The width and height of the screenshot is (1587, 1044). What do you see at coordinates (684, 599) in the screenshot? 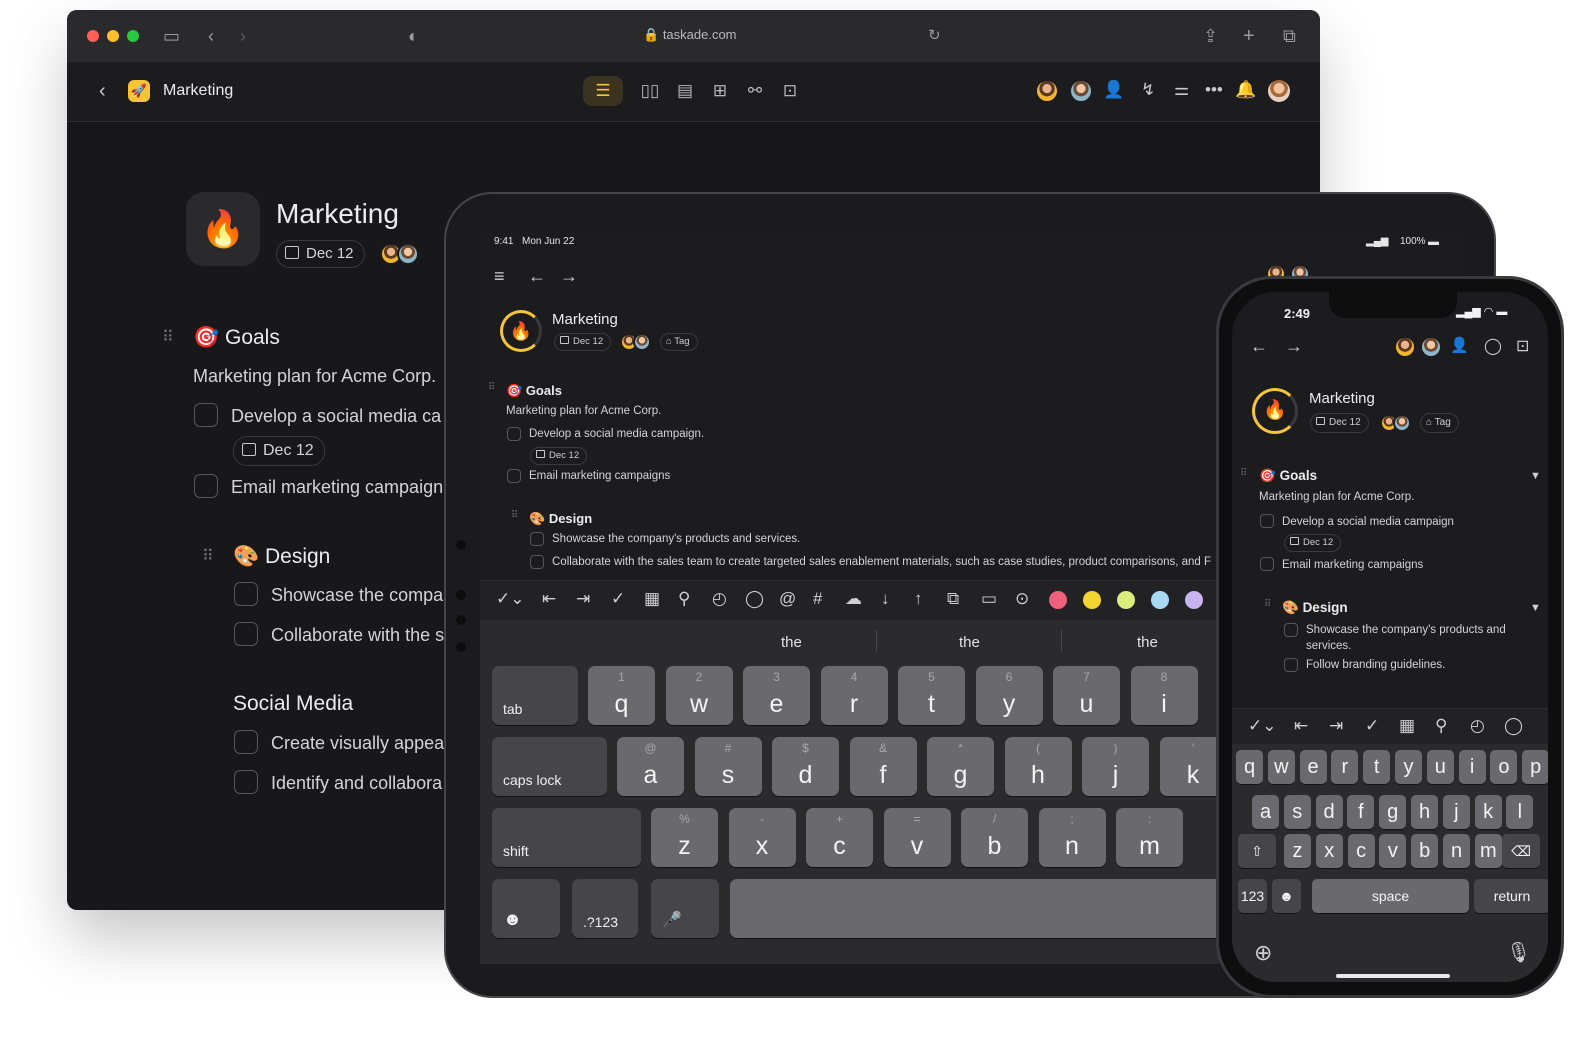
I see `assign-icon: ⚲` at bounding box center [684, 599].